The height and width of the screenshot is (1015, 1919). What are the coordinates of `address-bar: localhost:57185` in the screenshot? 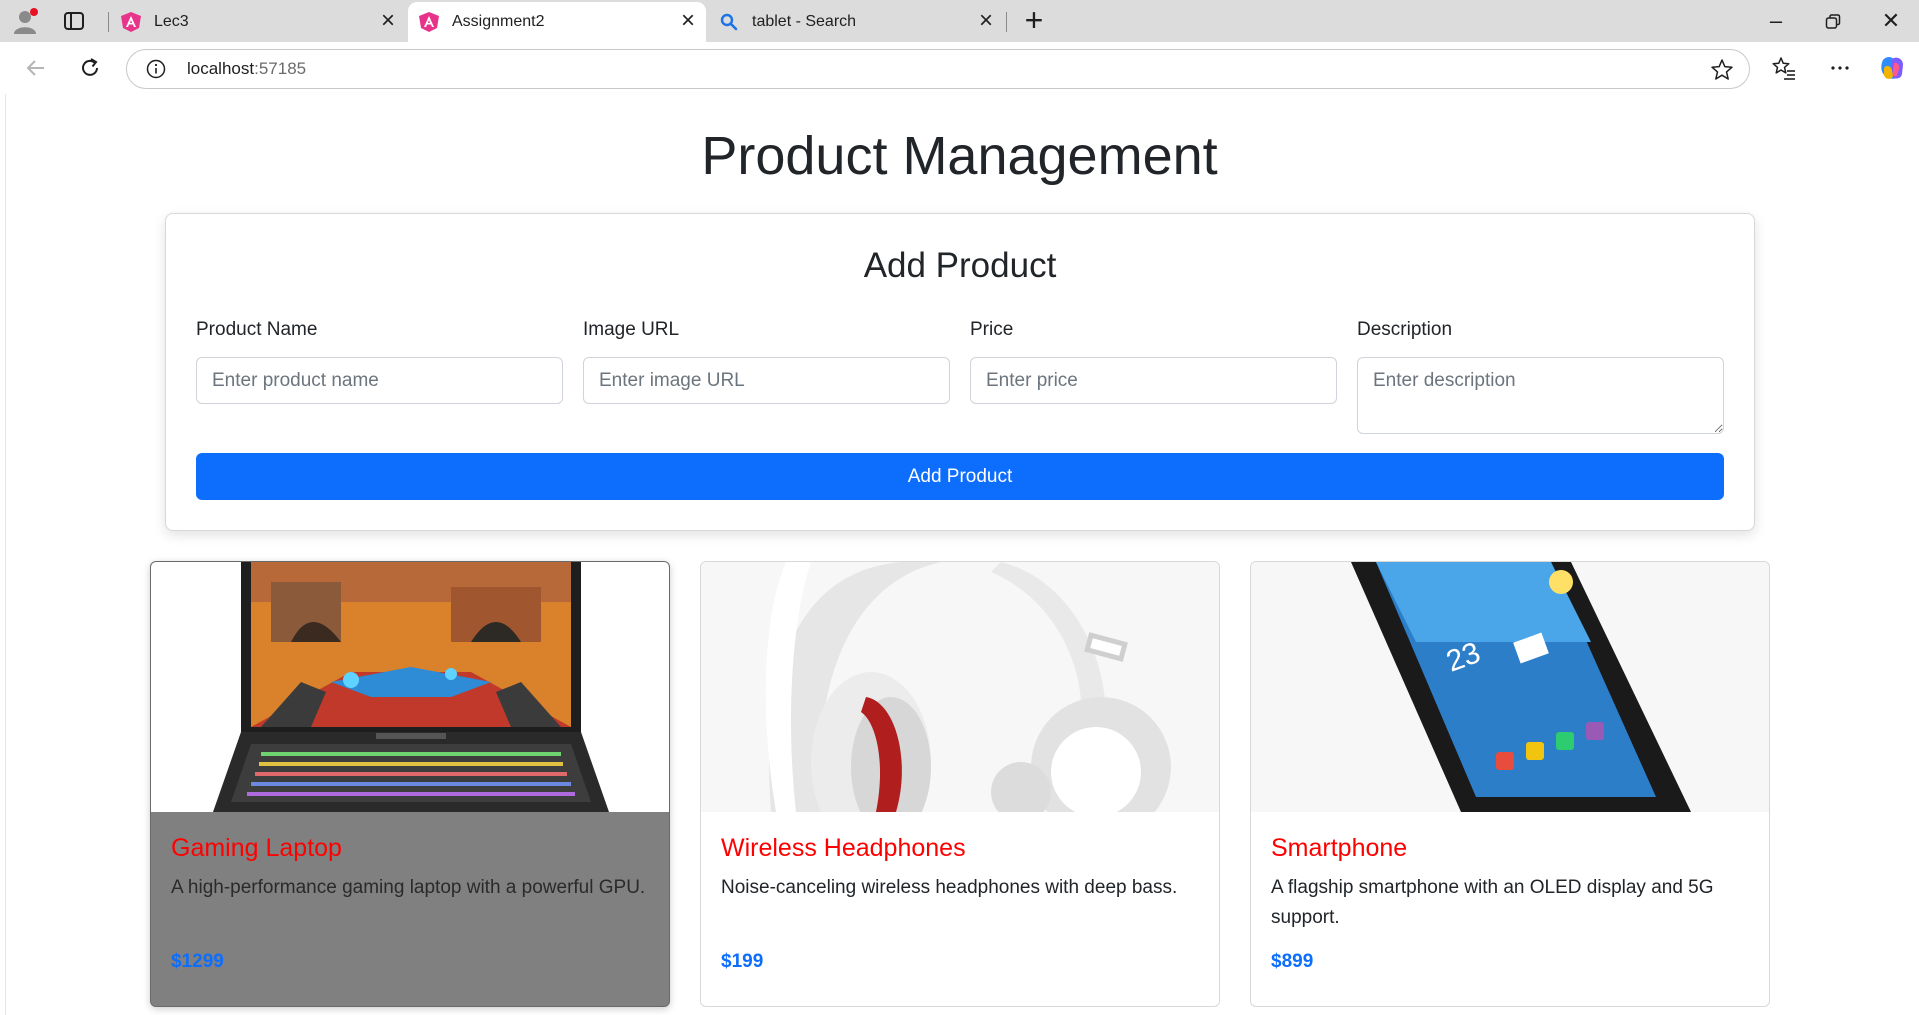 It's located at (938, 69).